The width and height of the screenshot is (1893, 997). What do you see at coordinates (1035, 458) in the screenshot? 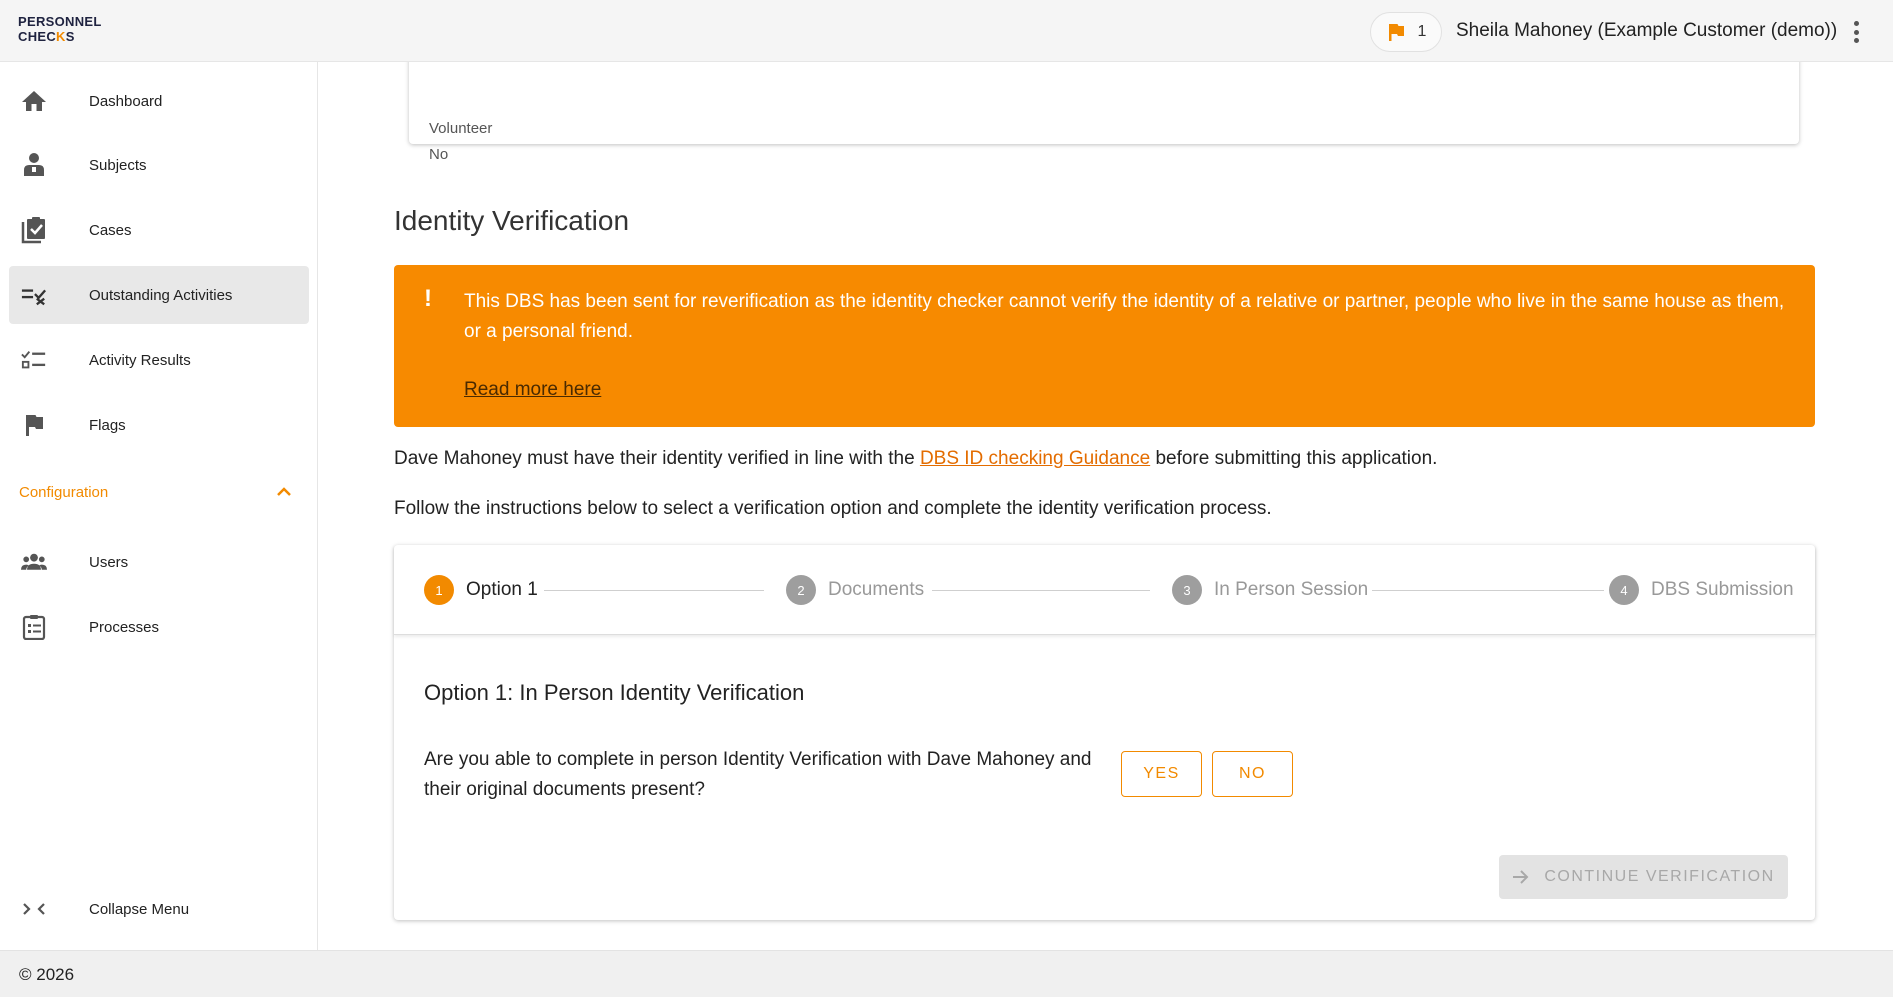
I see `dbs-guidance-link: DBS ID checking Guidance` at bounding box center [1035, 458].